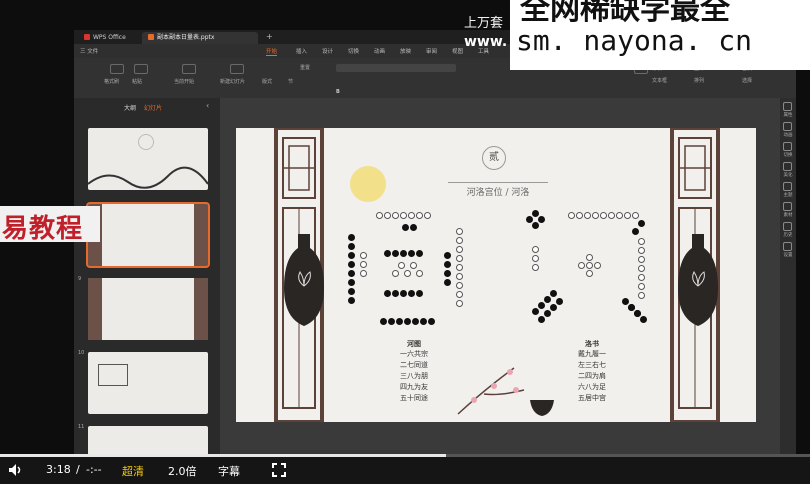  Describe the element at coordinates (141, 69) in the screenshot. I see `paste-icon` at that location.